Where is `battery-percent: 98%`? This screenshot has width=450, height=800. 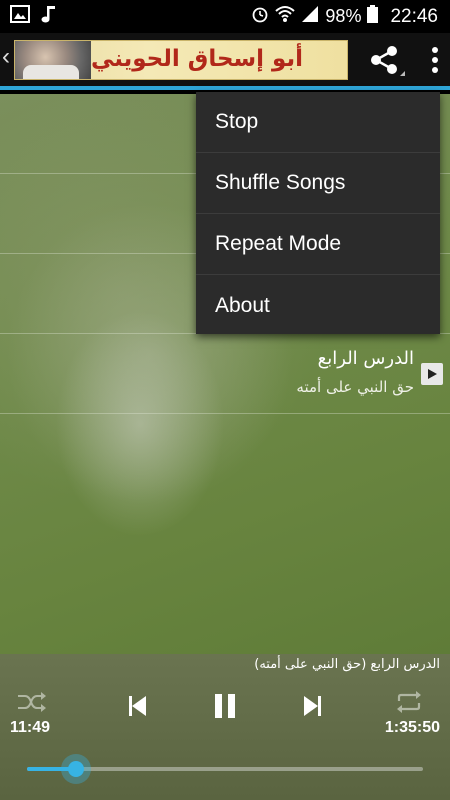 battery-percent: 98% is located at coordinates (343, 16).